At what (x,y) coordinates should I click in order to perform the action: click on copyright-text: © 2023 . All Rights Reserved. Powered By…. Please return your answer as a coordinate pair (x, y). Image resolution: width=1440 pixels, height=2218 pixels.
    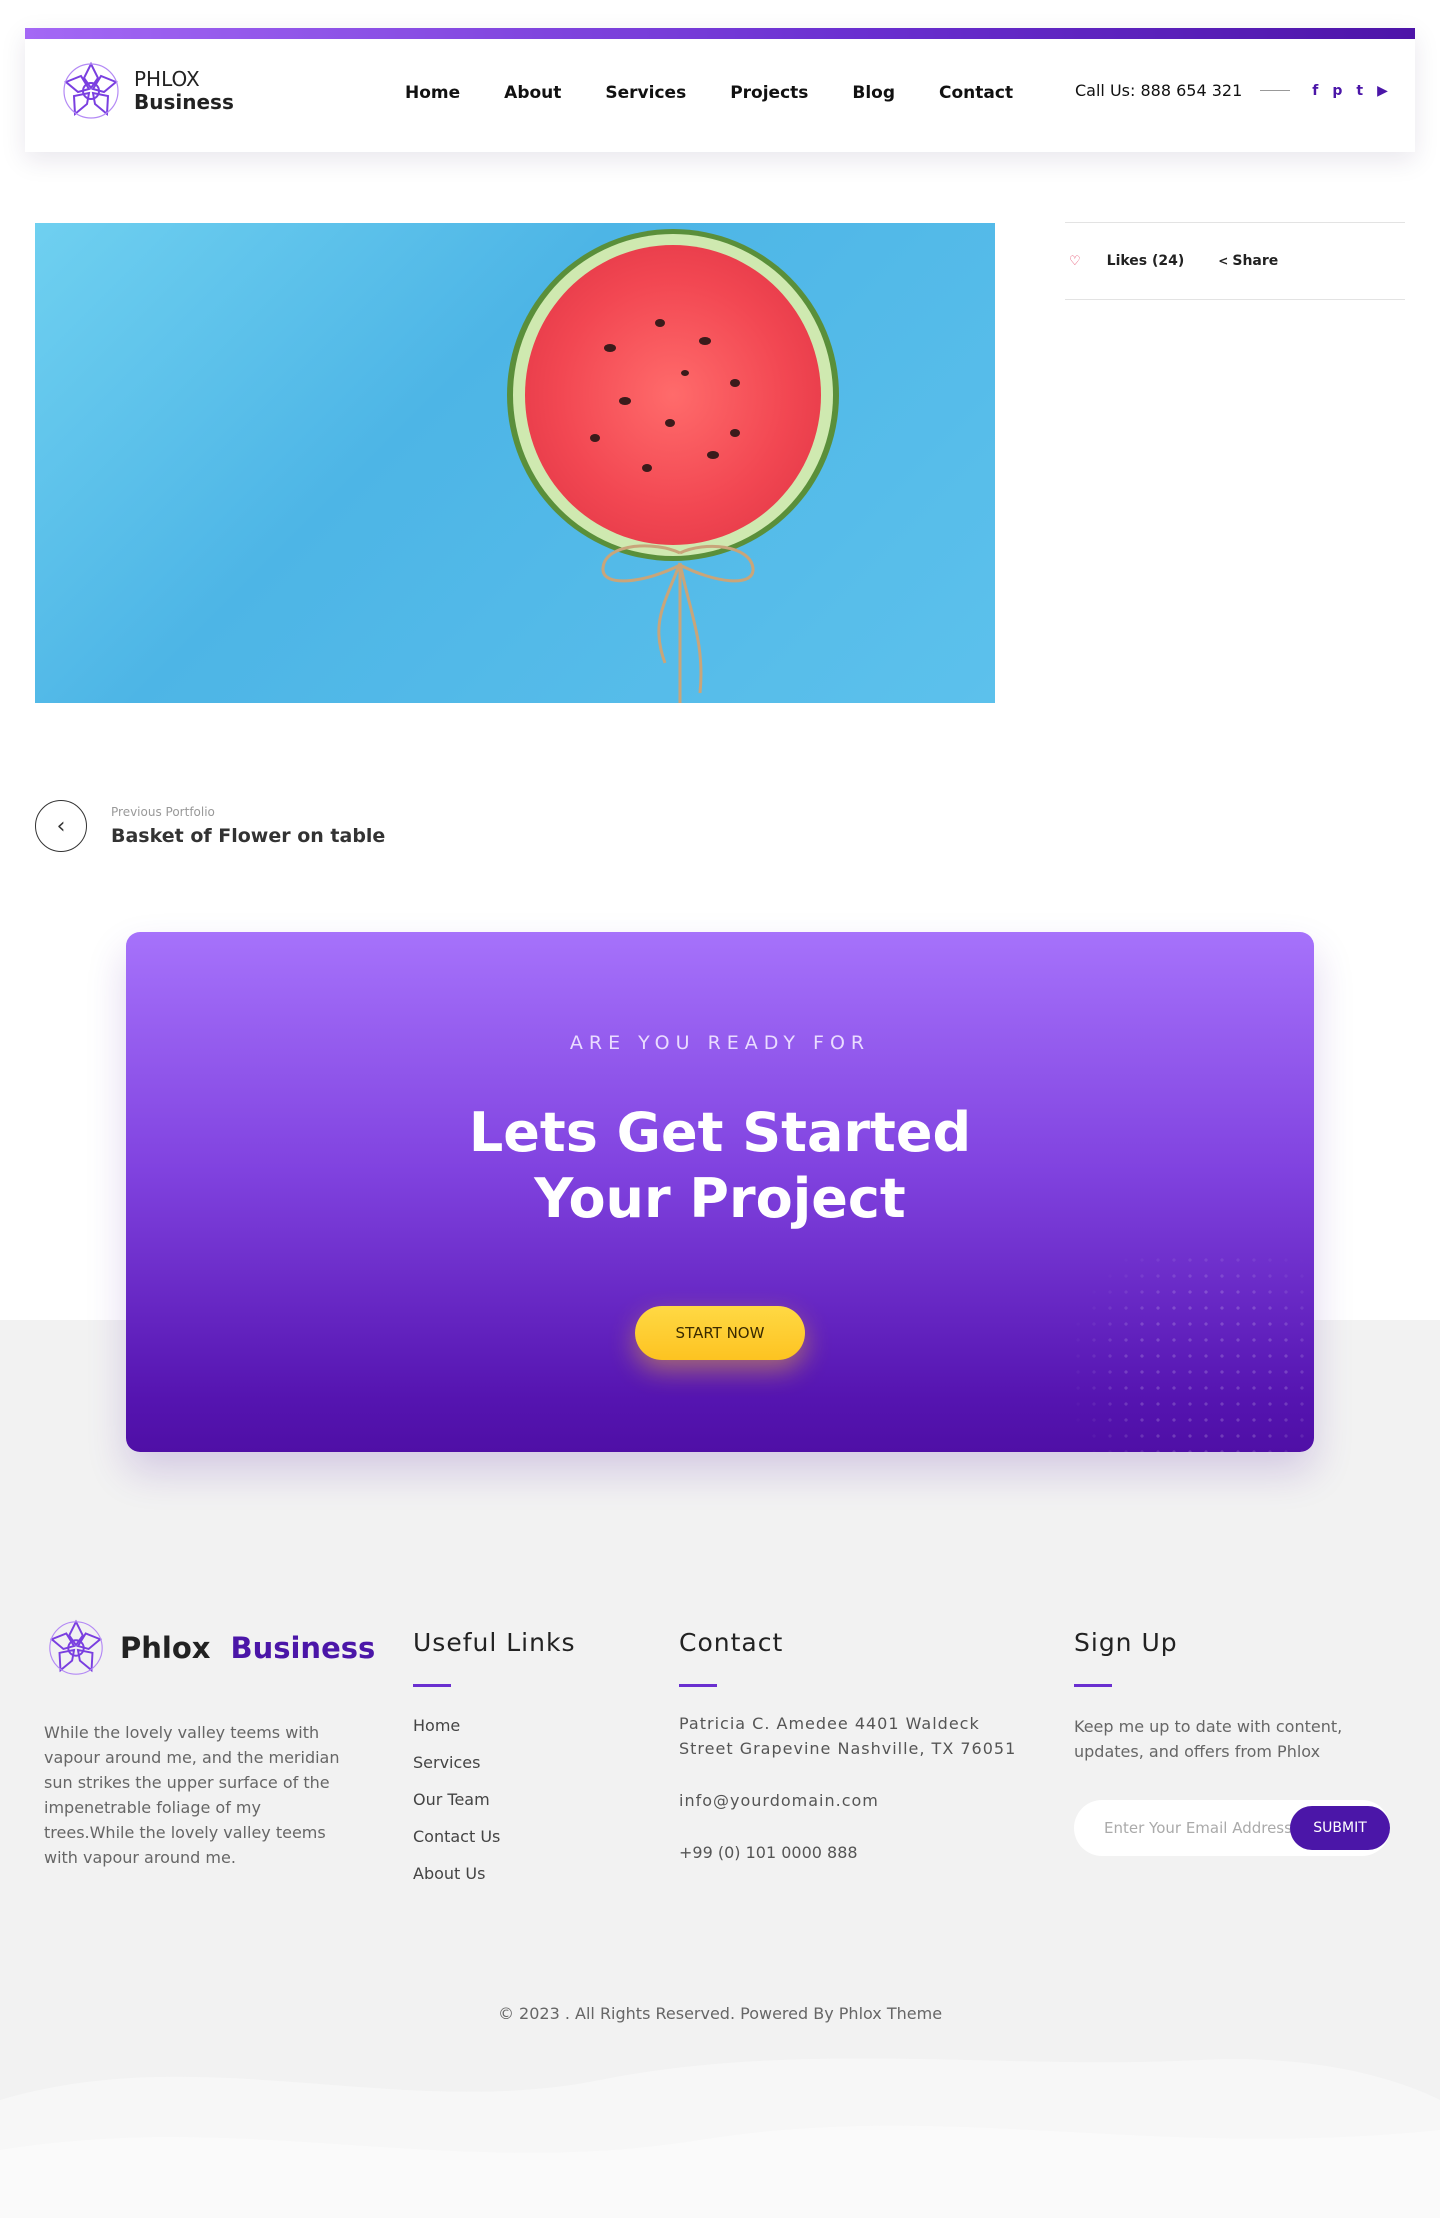
    Looking at the image, I should click on (720, 2013).